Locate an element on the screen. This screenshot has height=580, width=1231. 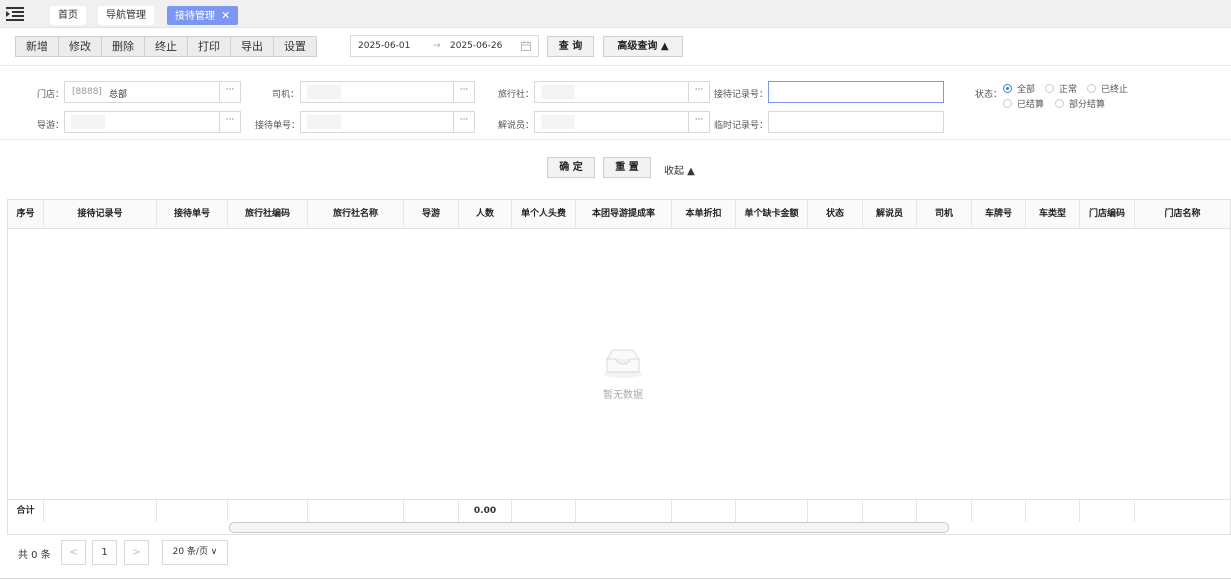
terminate-button: 终止 is located at coordinates (166, 46).